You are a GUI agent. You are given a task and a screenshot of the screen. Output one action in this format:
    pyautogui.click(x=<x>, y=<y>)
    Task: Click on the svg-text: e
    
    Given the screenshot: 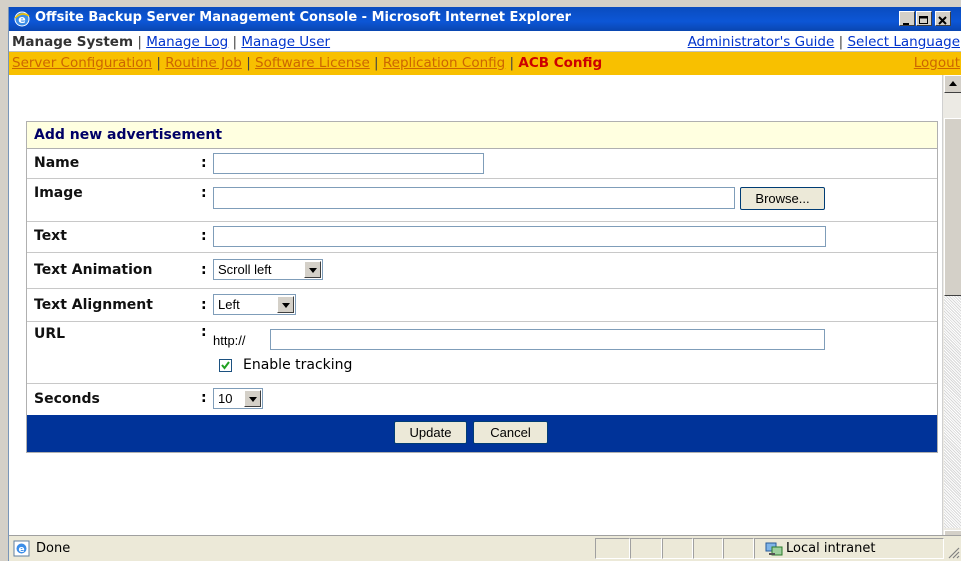 What is the action you would take?
    pyautogui.click(x=21, y=550)
    